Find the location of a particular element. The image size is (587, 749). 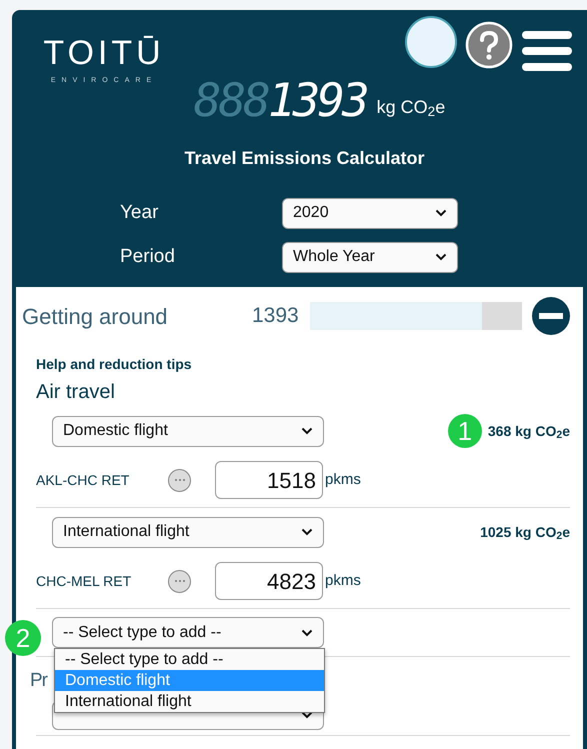

section-title: Getting around is located at coordinates (95, 316).